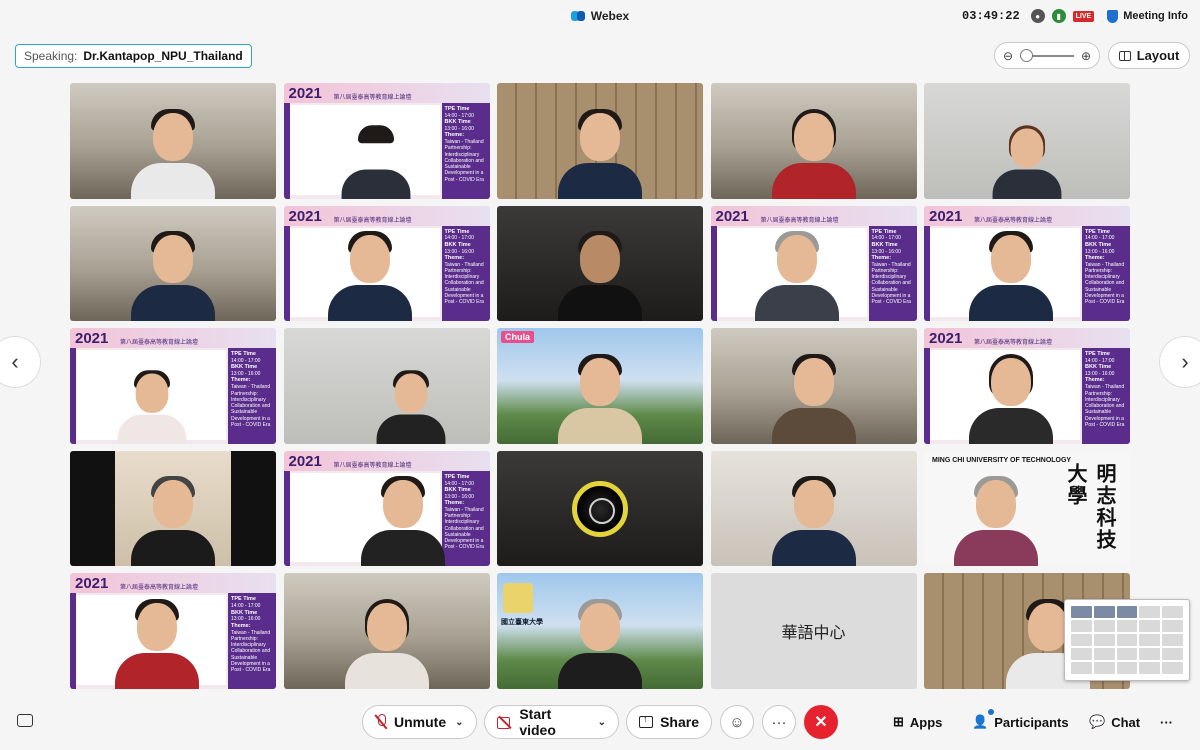 Image resolution: width=1200 pixels, height=750 pixels. Describe the element at coordinates (821, 722) in the screenshot. I see `leave-meeting-button: ✕` at that location.